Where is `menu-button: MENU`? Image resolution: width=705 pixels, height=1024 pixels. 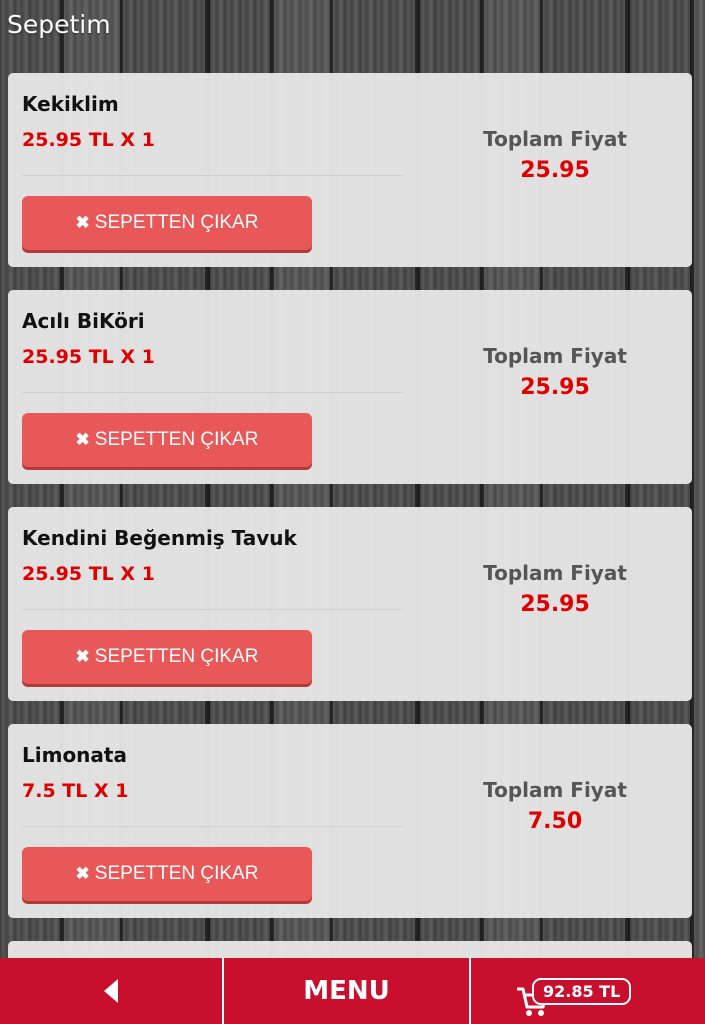 menu-button: MENU is located at coordinates (347, 991).